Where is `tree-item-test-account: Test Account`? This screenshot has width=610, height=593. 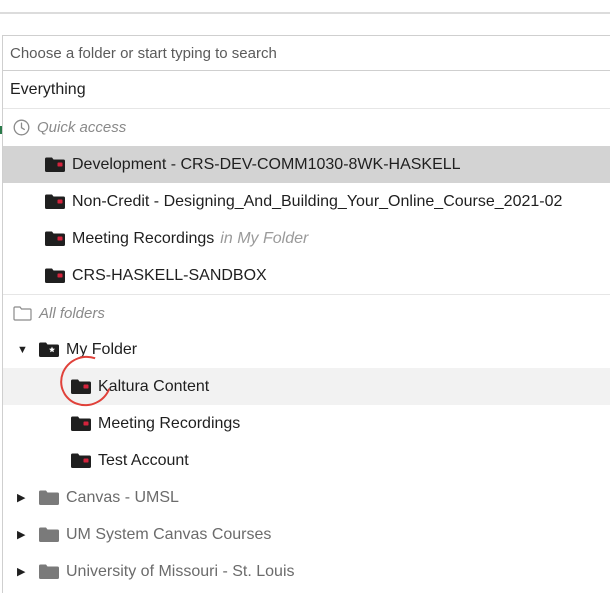 tree-item-test-account: Test Account is located at coordinates (306, 460).